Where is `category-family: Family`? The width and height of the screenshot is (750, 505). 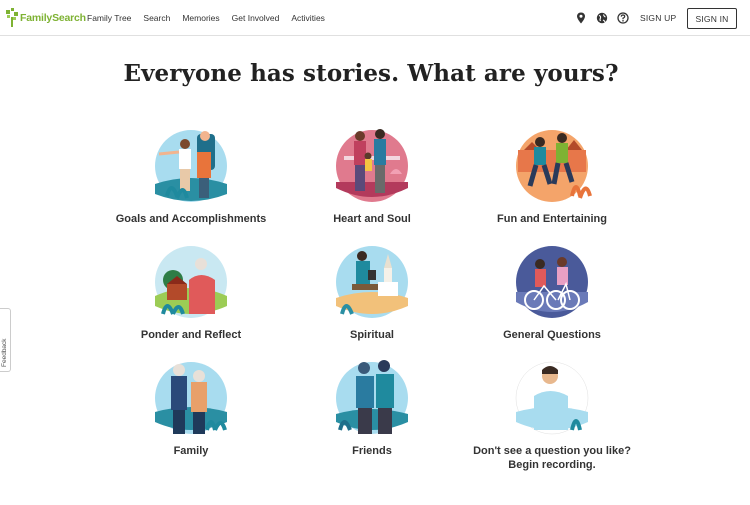 category-family: Family is located at coordinates (191, 407).